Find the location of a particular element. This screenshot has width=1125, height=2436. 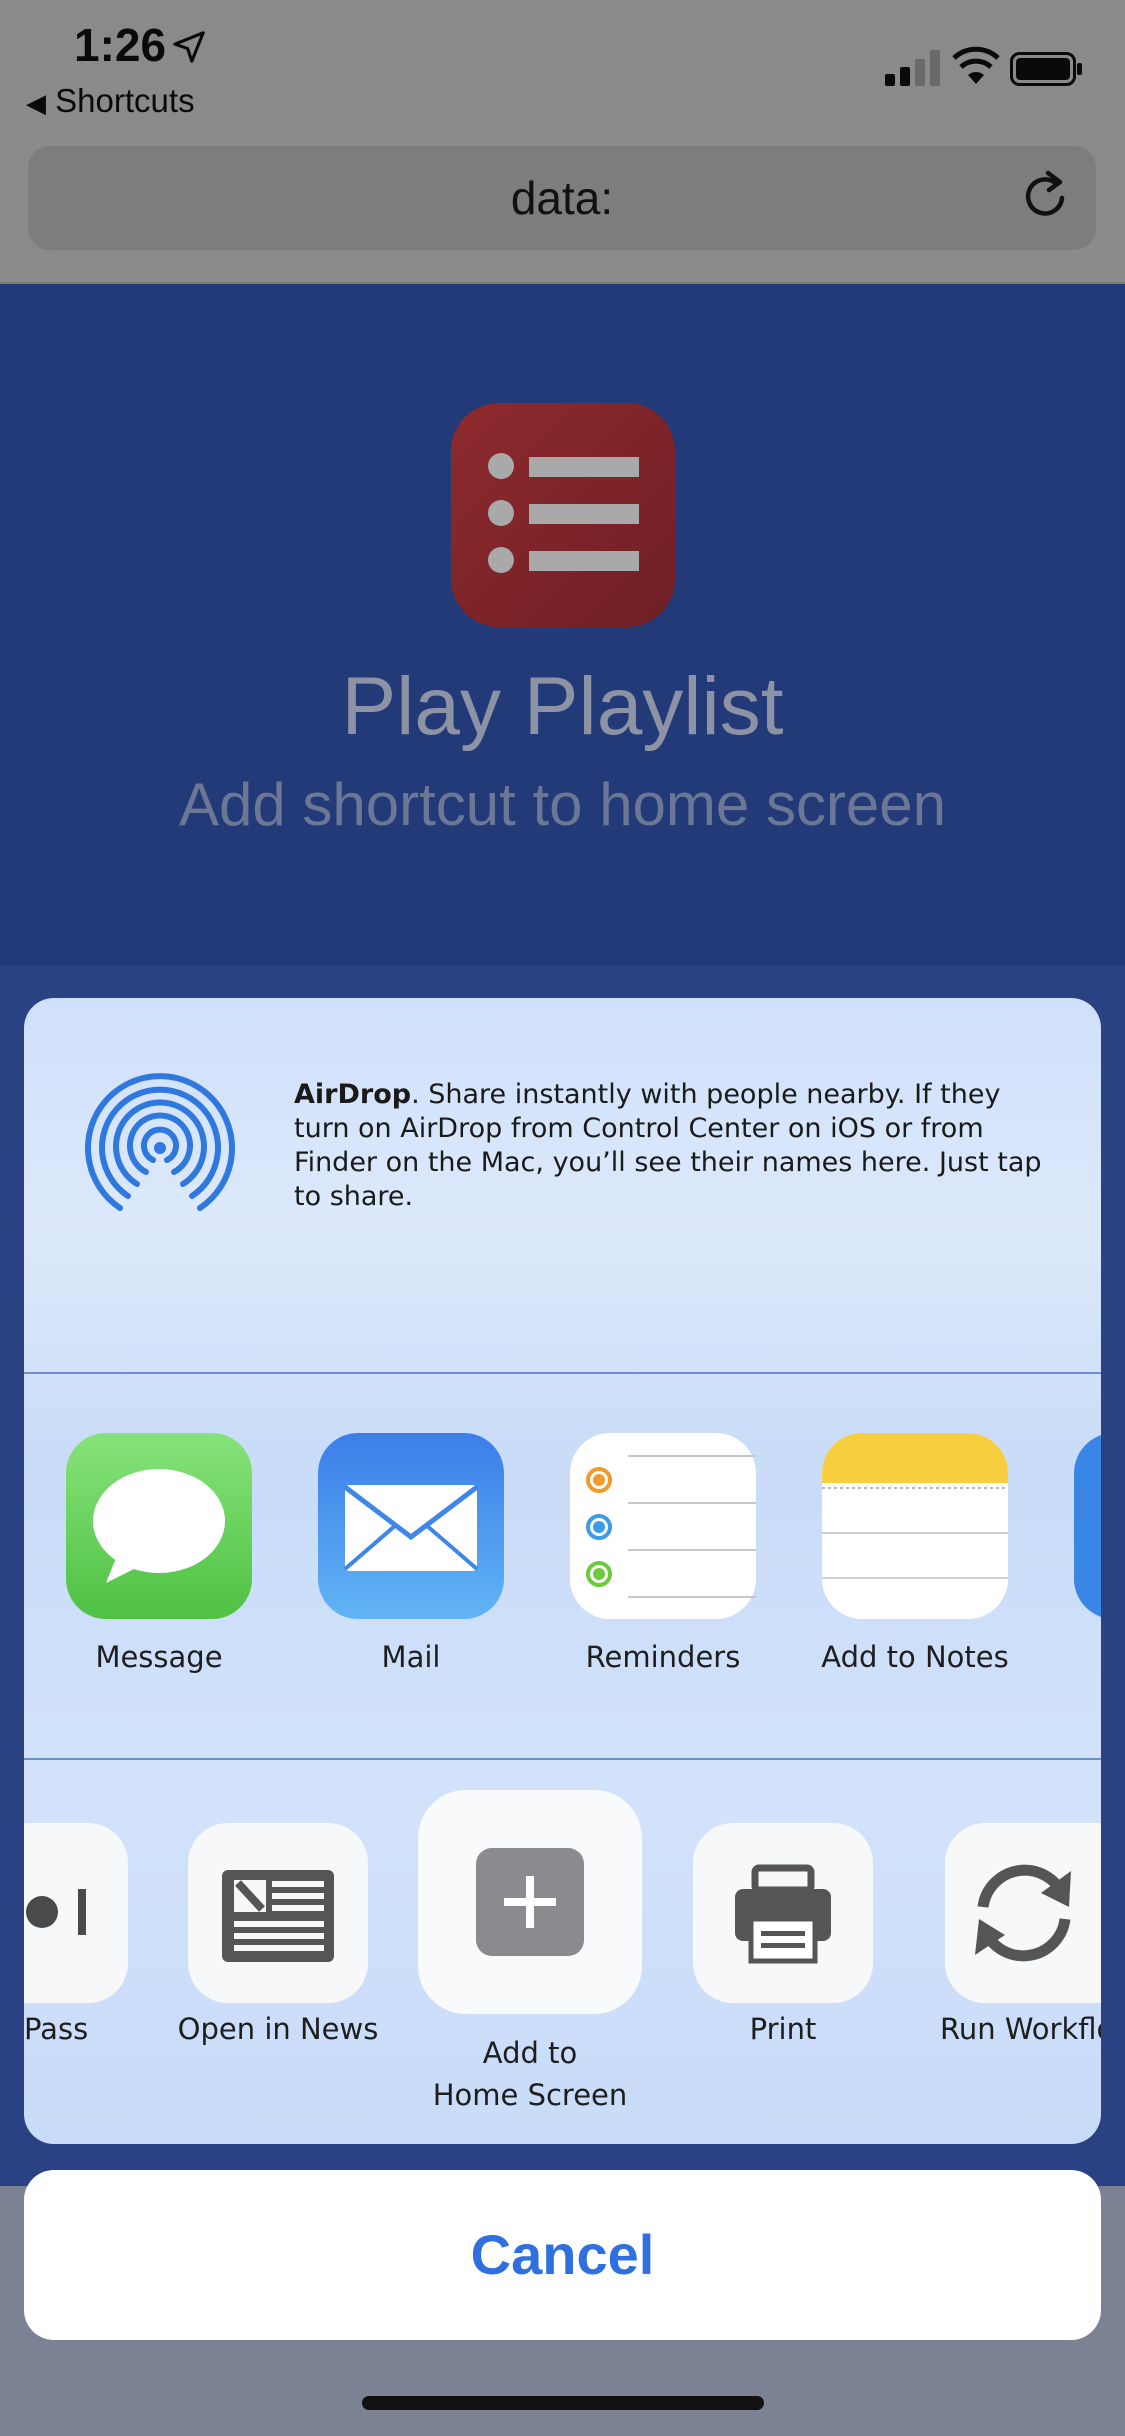

refresh-icon is located at coordinates (1023, 1913).